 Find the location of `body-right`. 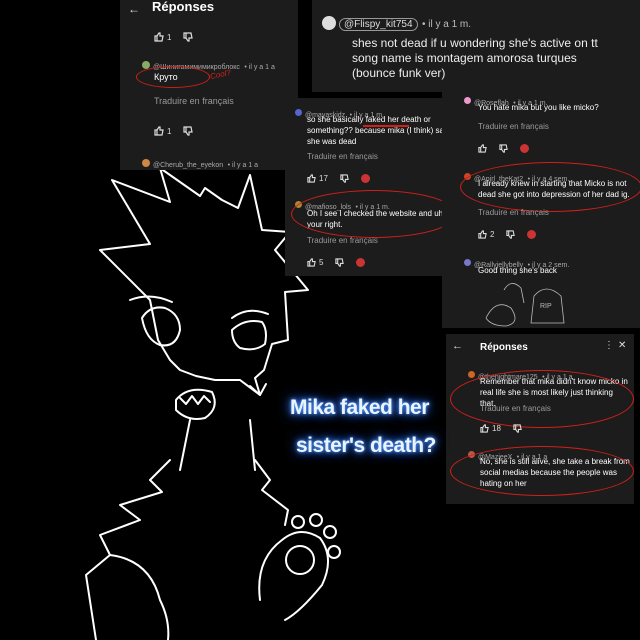

body-right is located at coordinates (271, 492).